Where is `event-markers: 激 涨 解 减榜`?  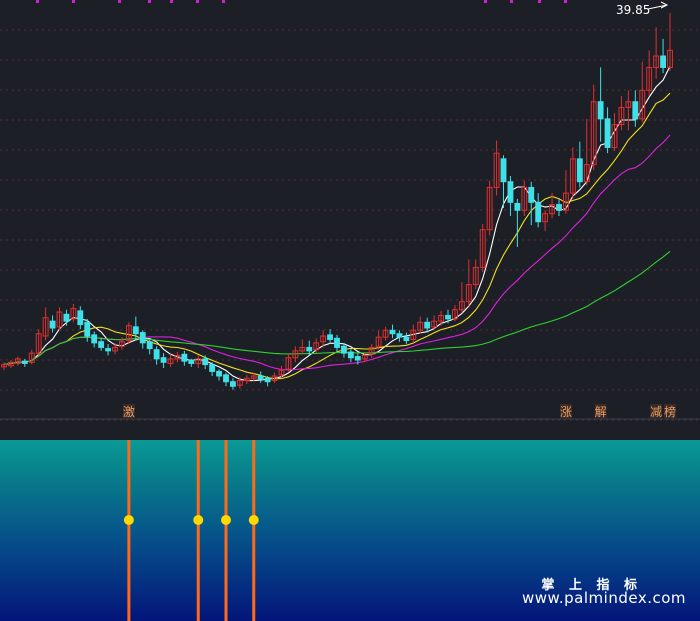 event-markers: 激 涨 解 减榜 is located at coordinates (399, 411).